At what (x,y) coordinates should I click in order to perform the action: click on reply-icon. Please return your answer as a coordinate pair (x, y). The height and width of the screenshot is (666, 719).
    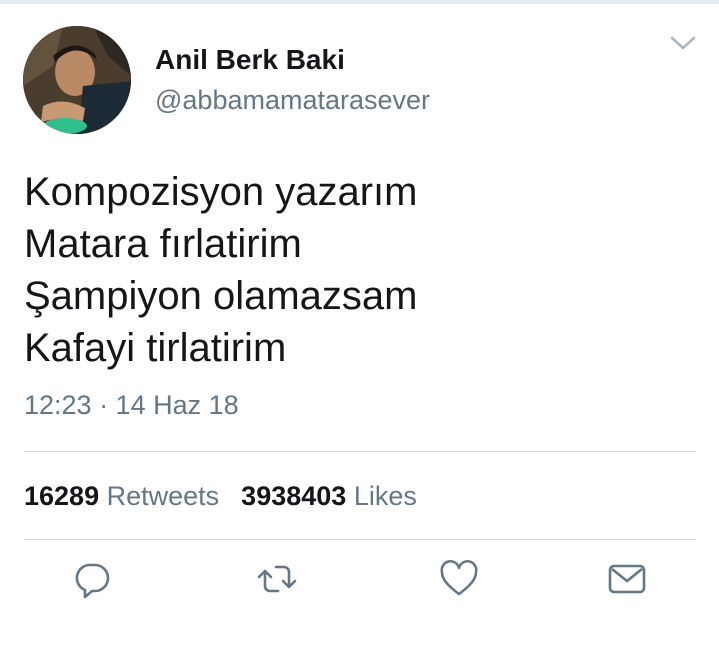
    Looking at the image, I should click on (92, 579).